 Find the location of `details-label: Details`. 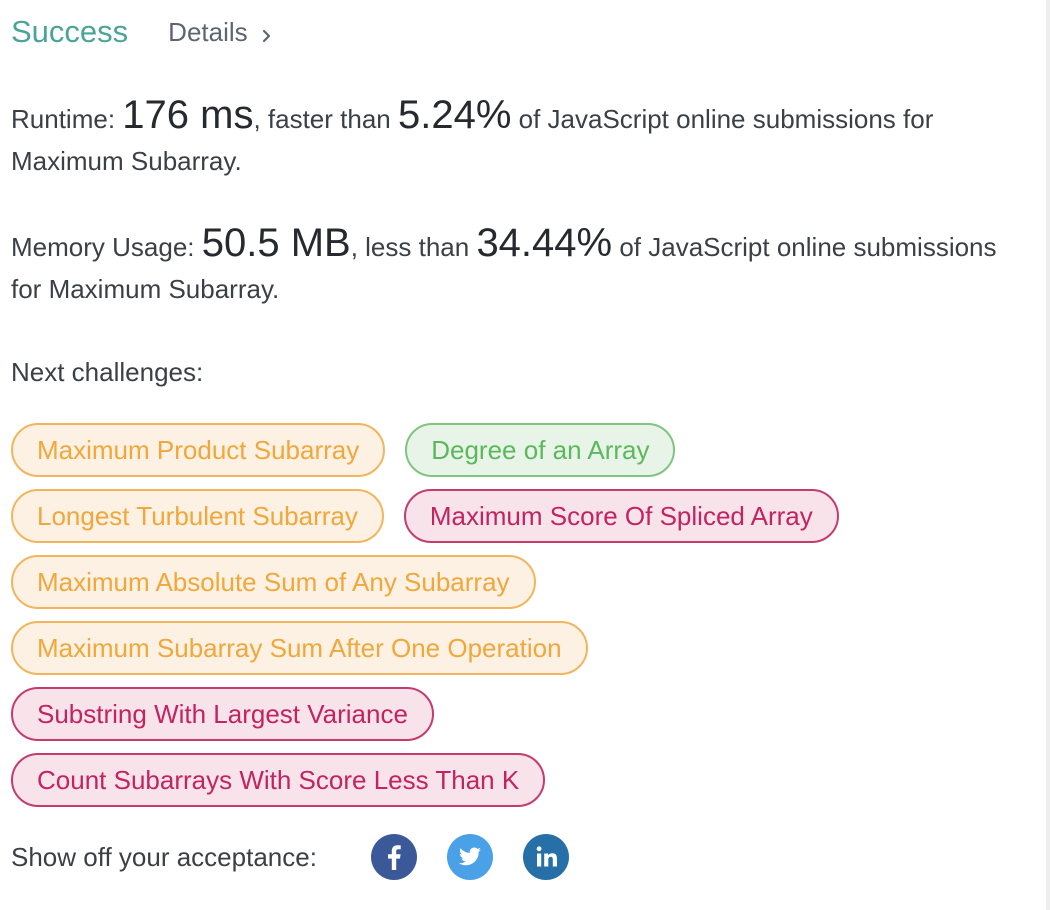

details-label: Details is located at coordinates (208, 31).